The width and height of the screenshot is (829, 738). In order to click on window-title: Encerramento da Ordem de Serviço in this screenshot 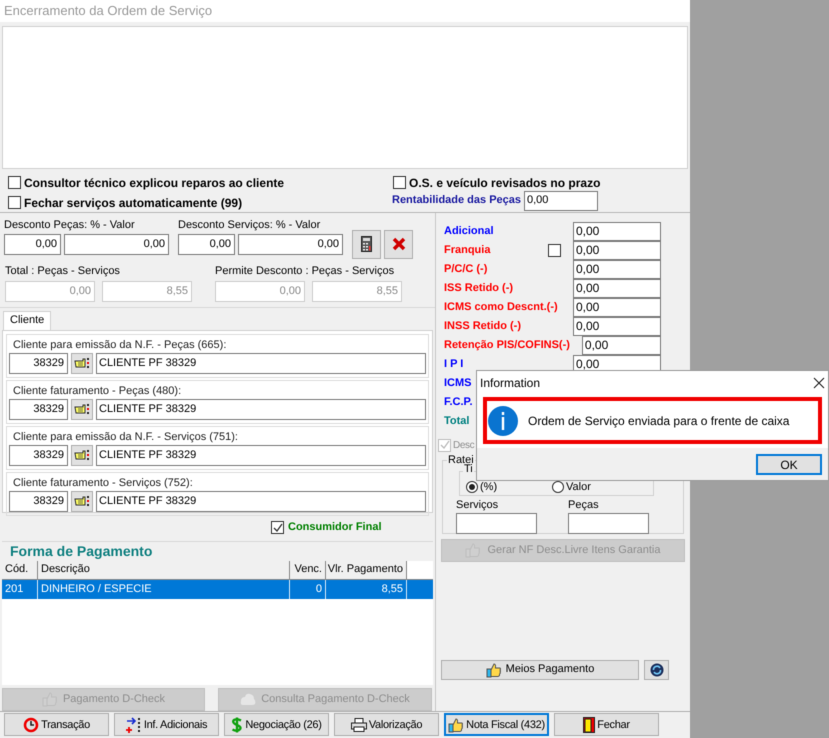, I will do `click(108, 11)`.